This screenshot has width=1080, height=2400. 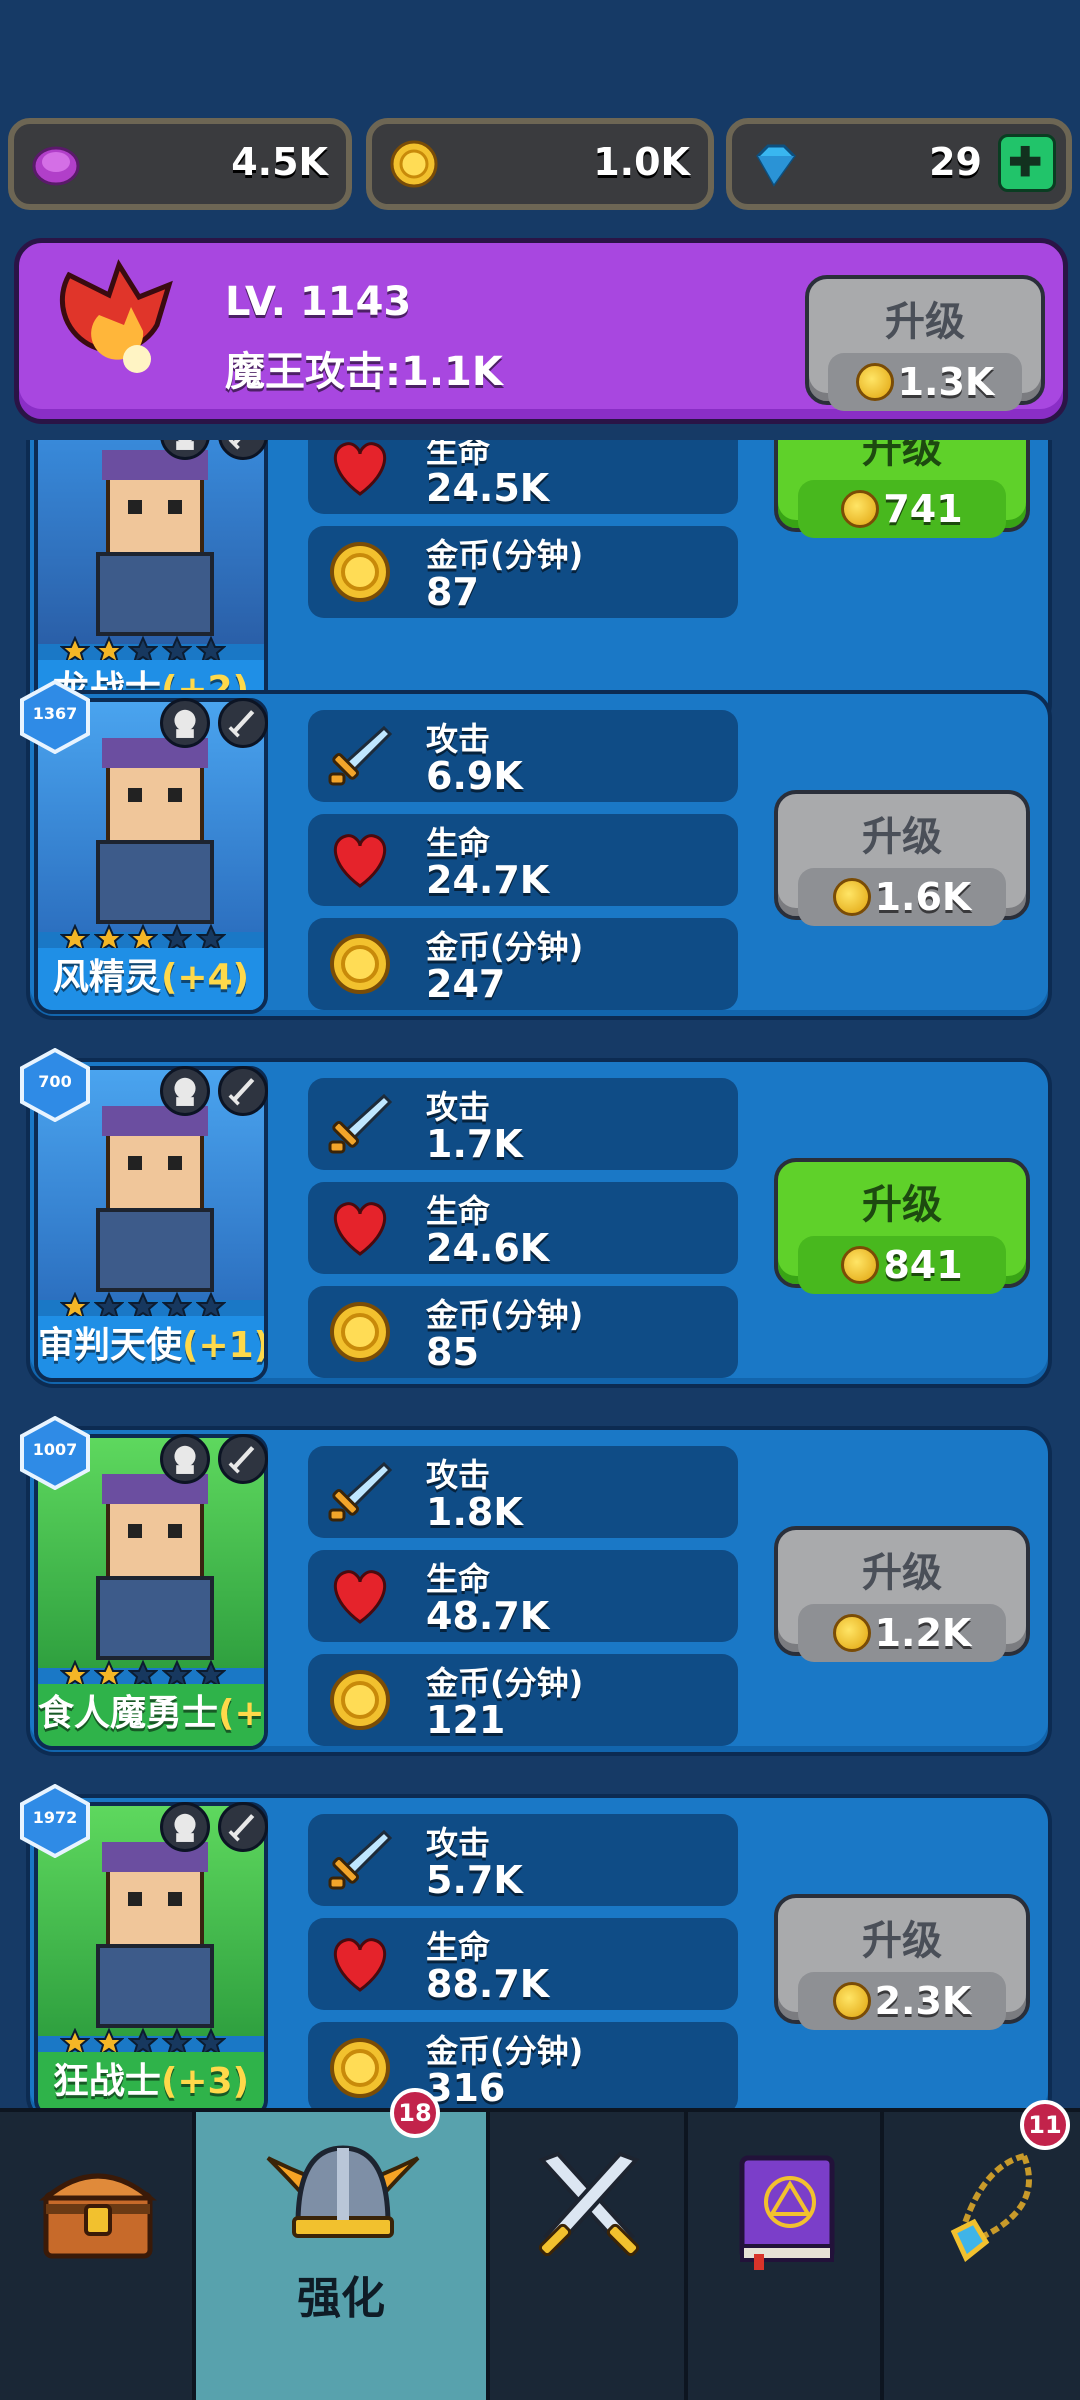 I want to click on hero-name: 风精灵(+4), so click(x=151, y=979).